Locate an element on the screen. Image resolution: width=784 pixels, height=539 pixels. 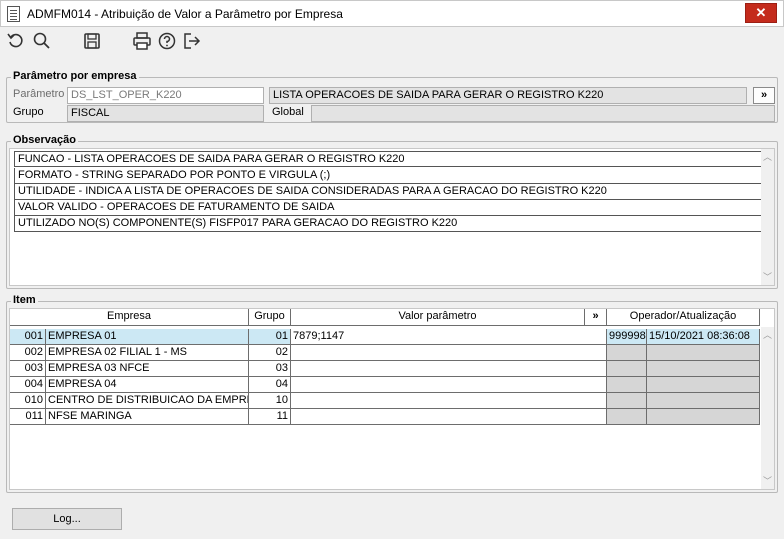
col-header-grupo: Grupo is located at coordinates (270, 317).